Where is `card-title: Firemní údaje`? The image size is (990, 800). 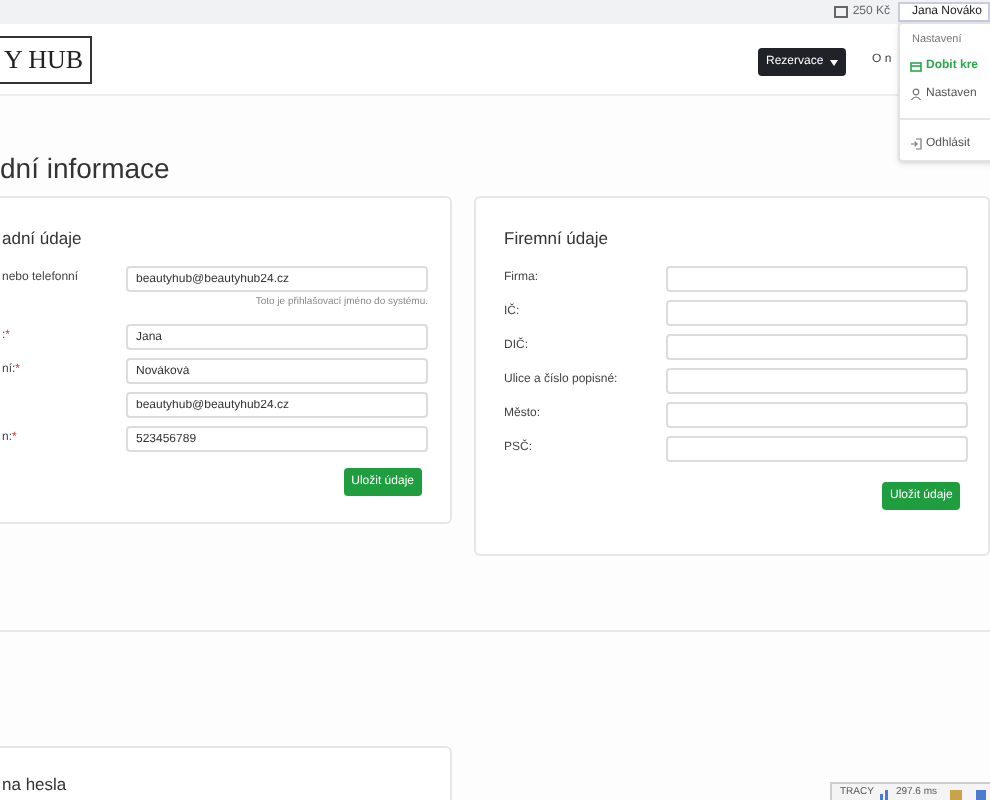 card-title: Firemní údaje is located at coordinates (557, 239).